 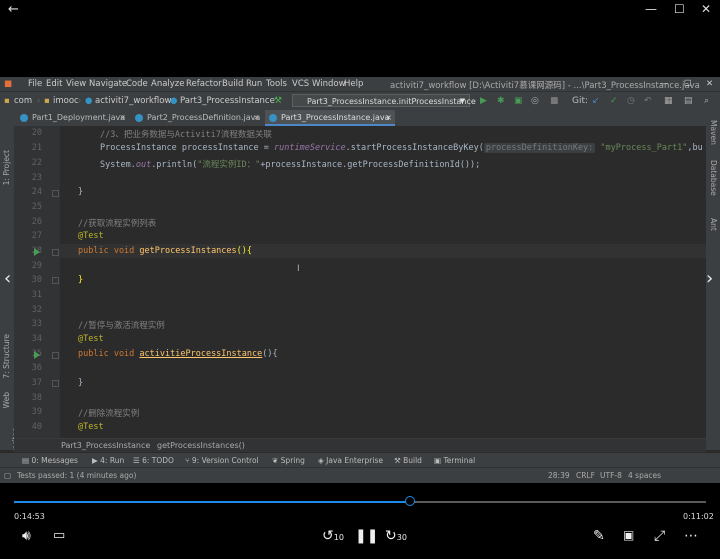 What do you see at coordinates (664, 84) in the screenshot?
I see `ide-minimize-icon: —` at bounding box center [664, 84].